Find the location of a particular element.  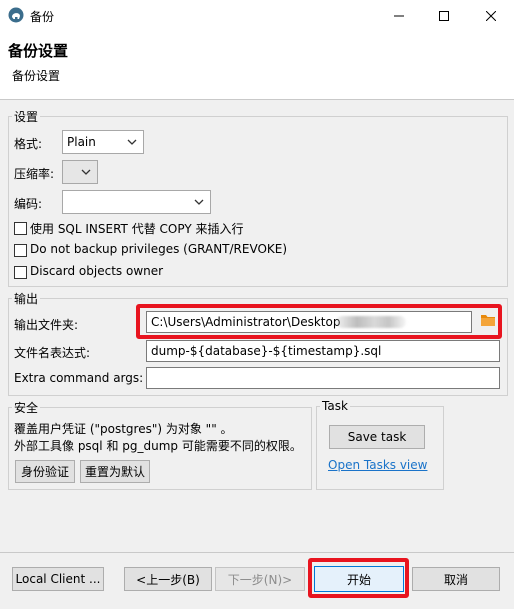

title-bar: 备份 is located at coordinates (257, 15).